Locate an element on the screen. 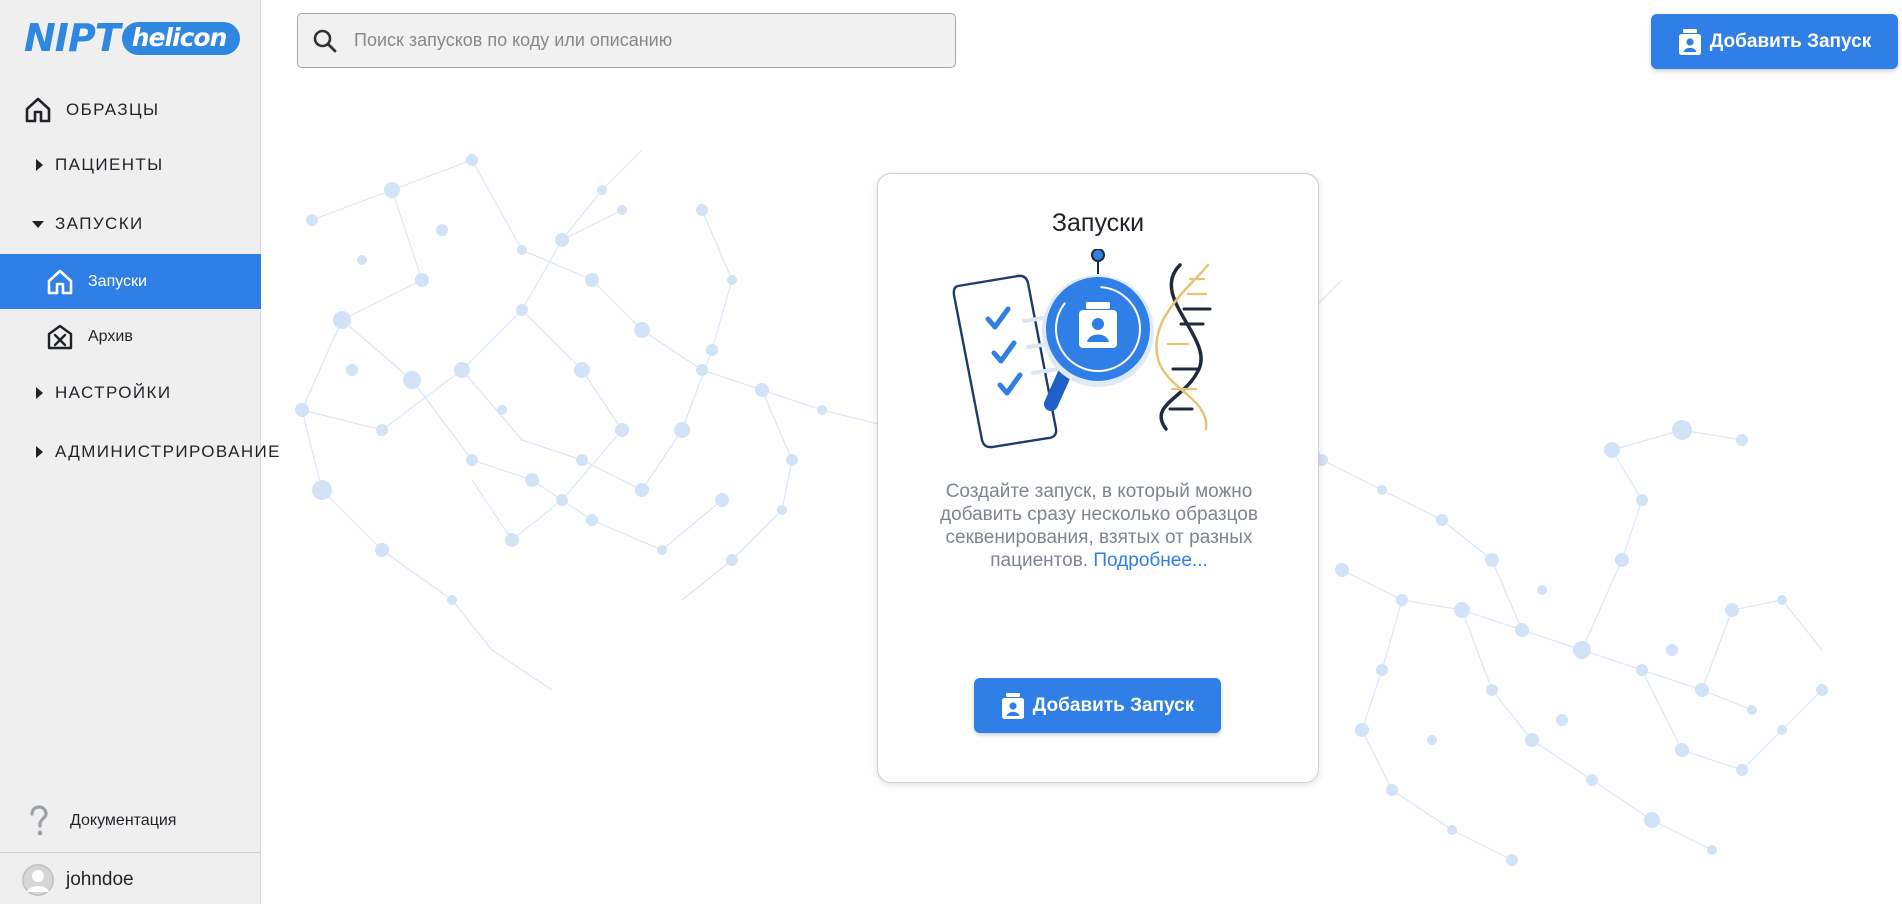  logo-text-nipt: NIPT is located at coordinates (72, 38).